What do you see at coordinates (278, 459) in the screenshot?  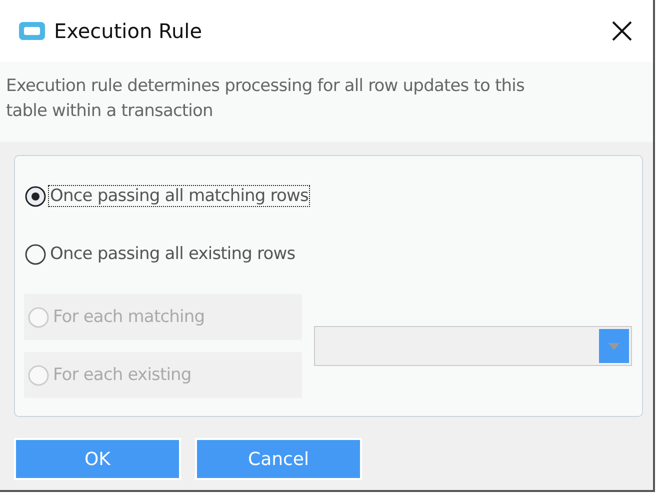 I see `dialog-button: Cancel` at bounding box center [278, 459].